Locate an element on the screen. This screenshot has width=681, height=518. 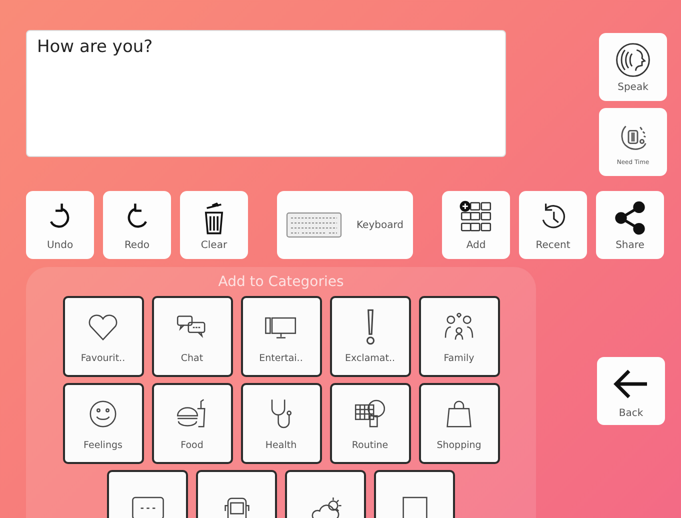
category-tile: Exclamat.. is located at coordinates (370, 336).